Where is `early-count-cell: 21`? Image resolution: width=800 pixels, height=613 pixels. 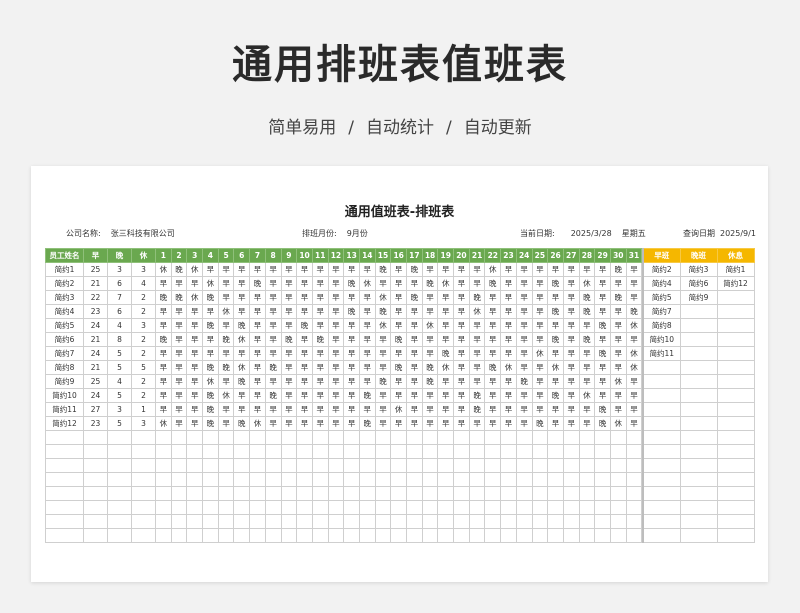 early-count-cell: 21 is located at coordinates (95, 283).